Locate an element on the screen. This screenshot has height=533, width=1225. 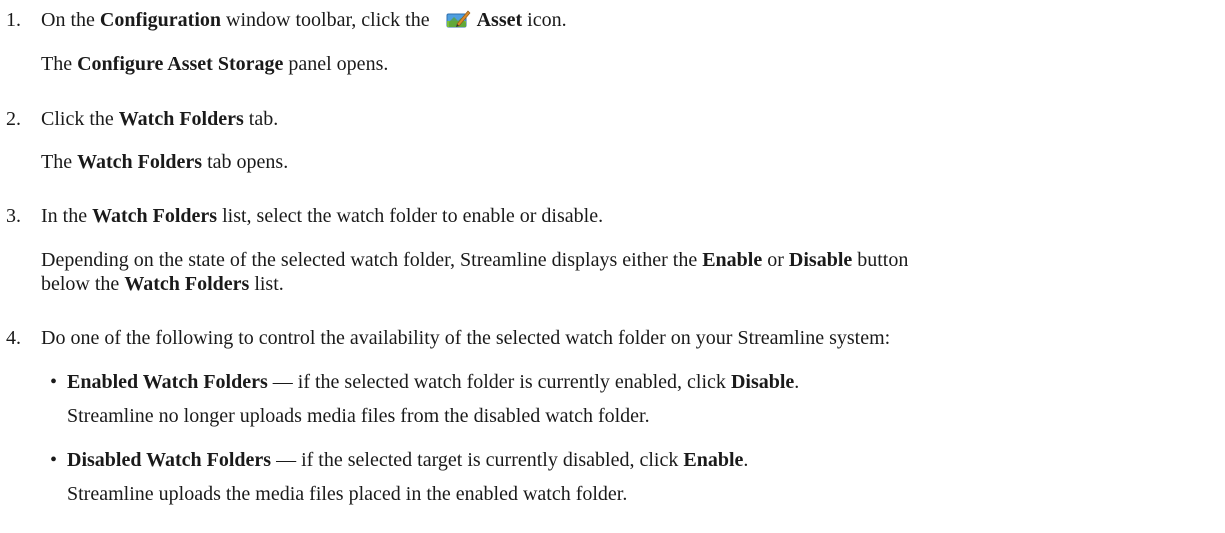
ui-term: Configuration is located at coordinates (160, 20).